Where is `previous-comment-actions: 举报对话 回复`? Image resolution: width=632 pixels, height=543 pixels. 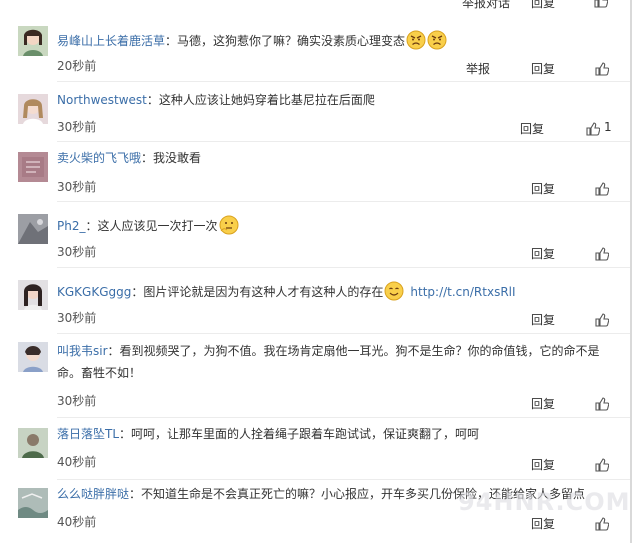
previous-comment-actions: 举报对话 回复 is located at coordinates (315, 6).